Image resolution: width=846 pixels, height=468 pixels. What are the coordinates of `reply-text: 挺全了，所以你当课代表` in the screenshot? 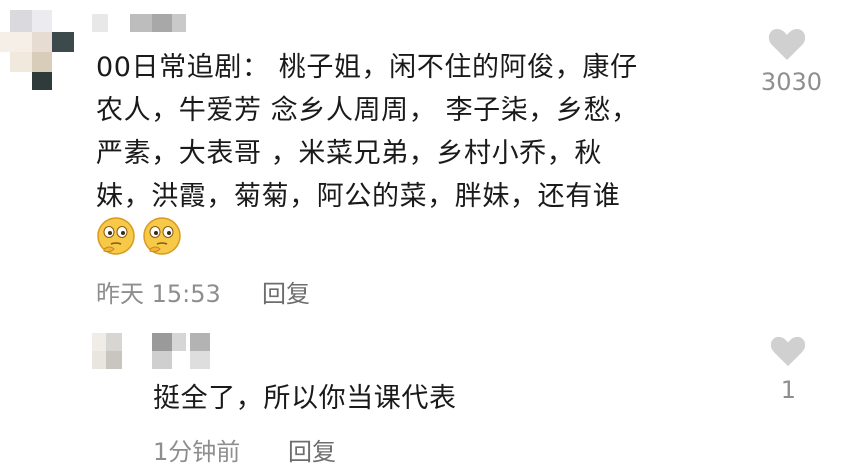 It's located at (305, 398).